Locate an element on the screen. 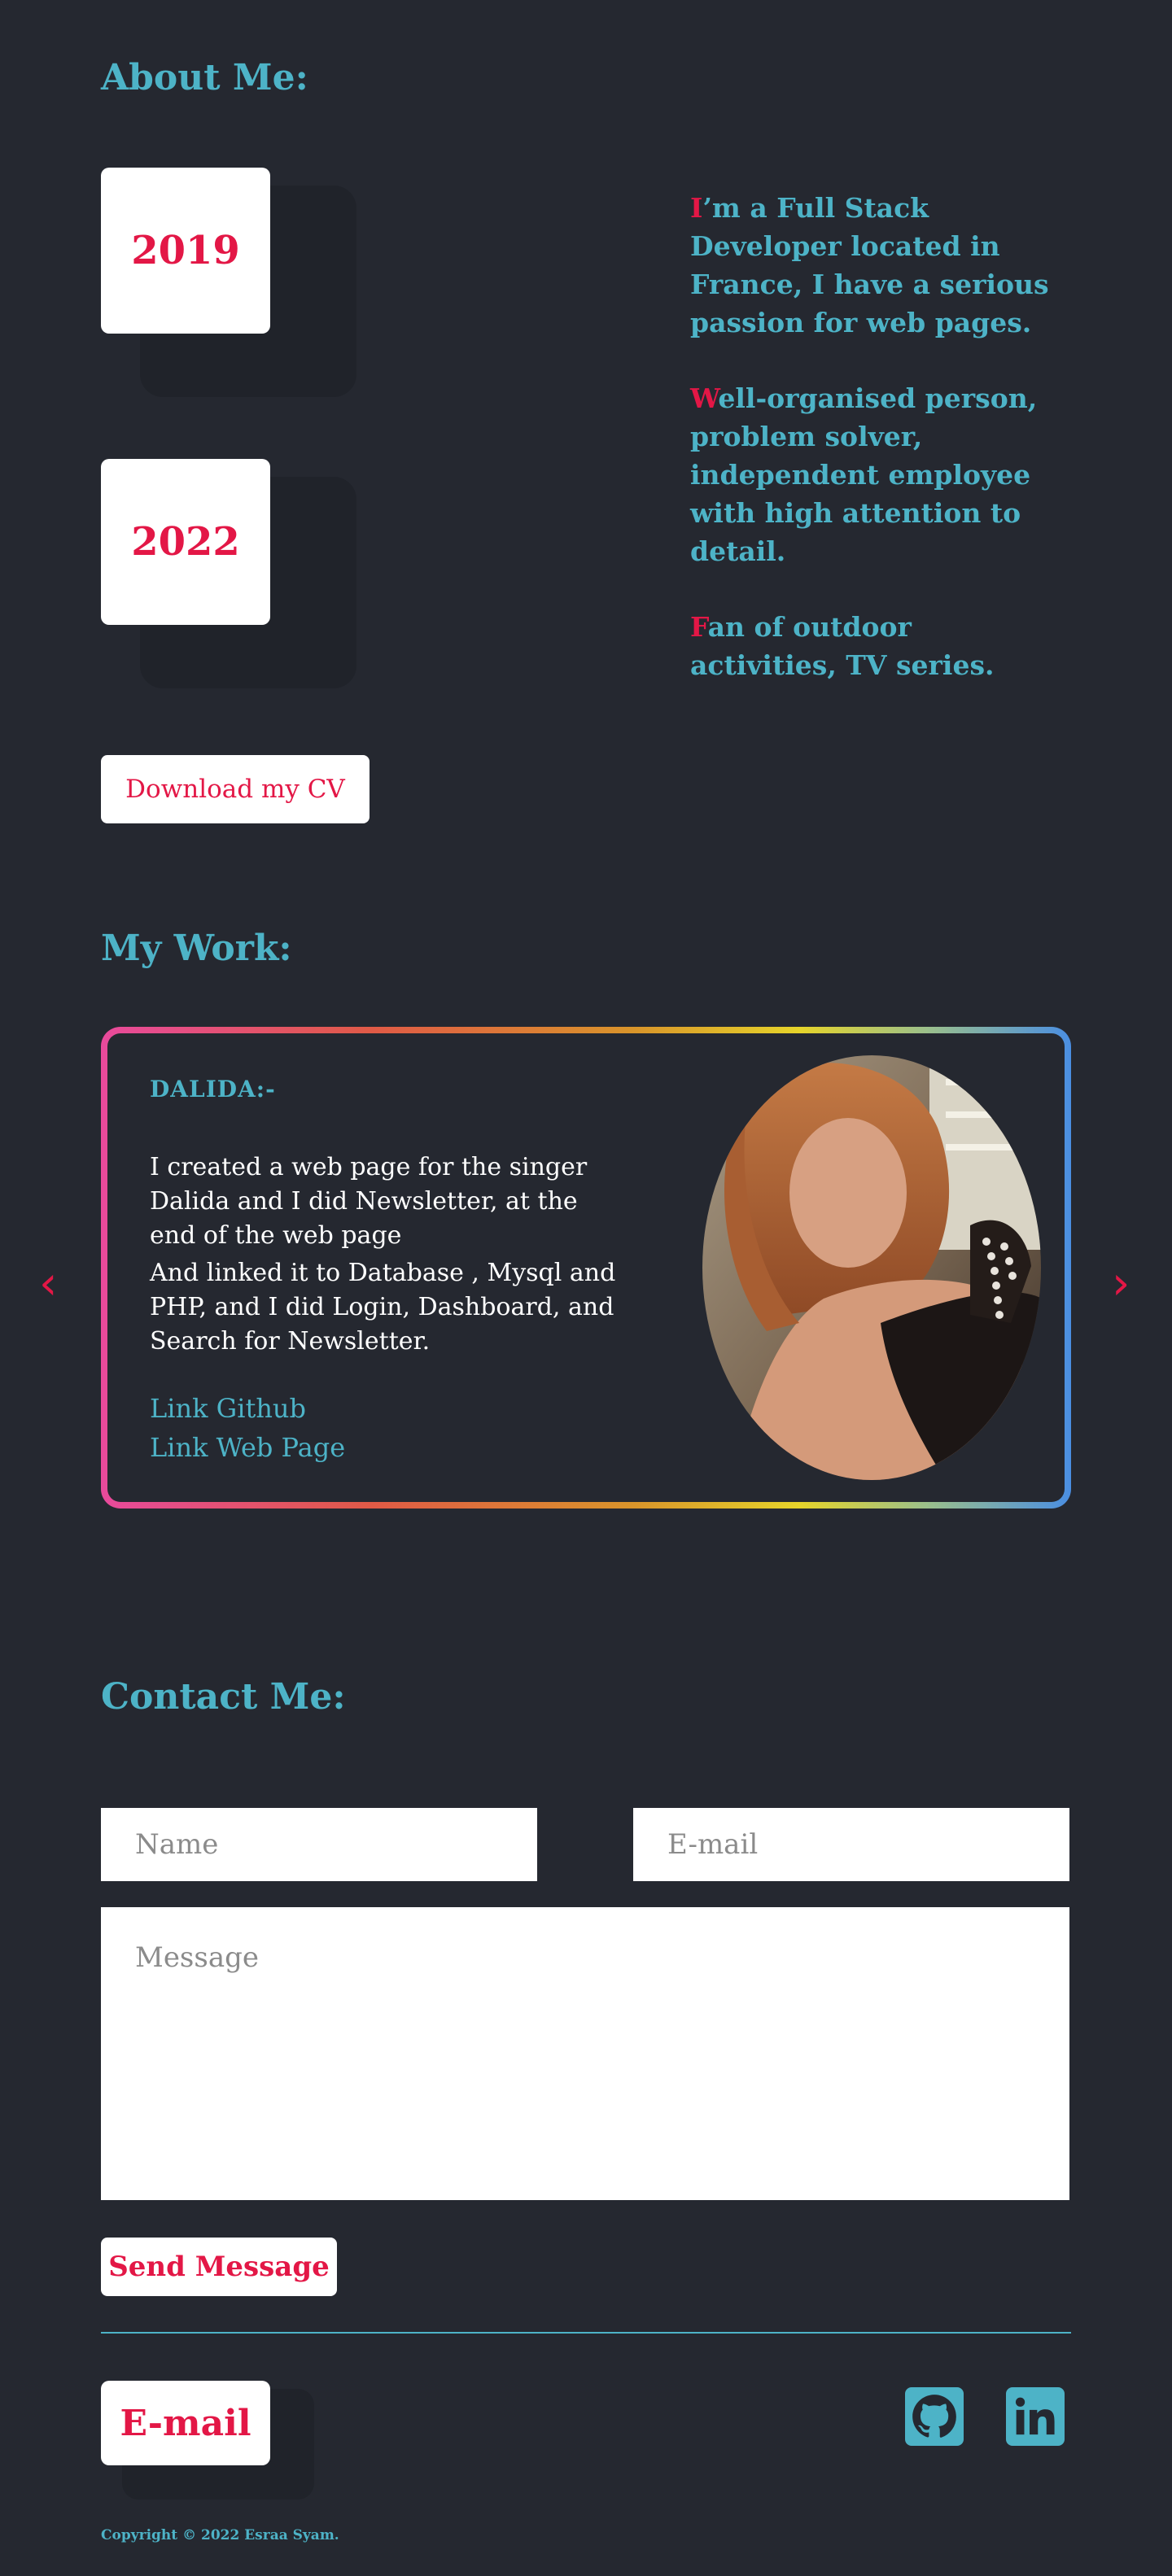  name-input is located at coordinates (319, 1844).